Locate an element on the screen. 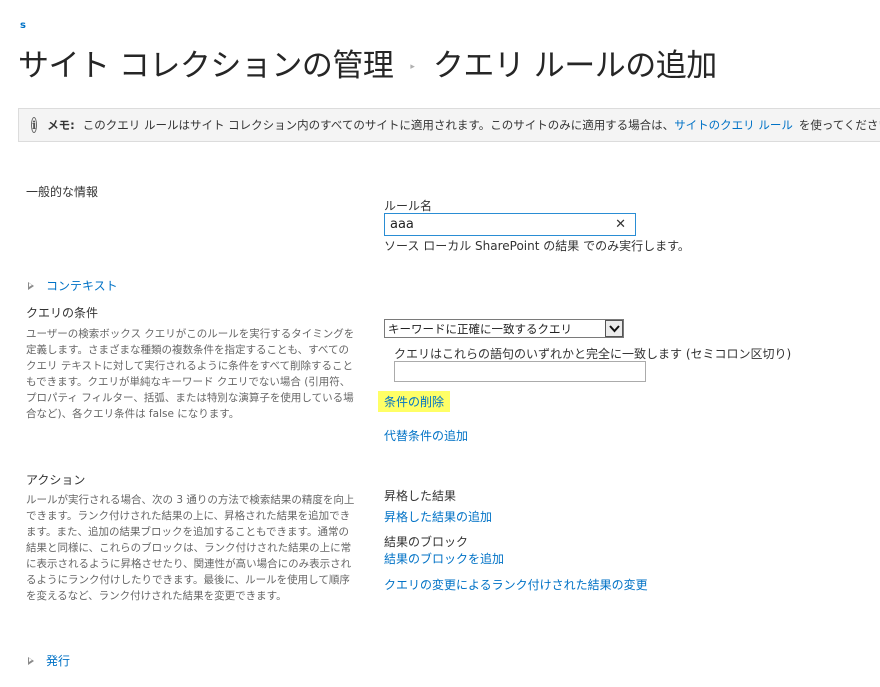  condition-type-value: キーワードに正確に一致するクエリ is located at coordinates (480, 328).